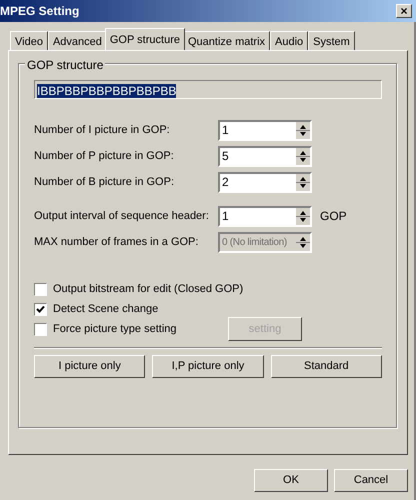 The height and width of the screenshot is (500, 416). What do you see at coordinates (291, 480) in the screenshot?
I see `dialog-button: OK` at bounding box center [291, 480].